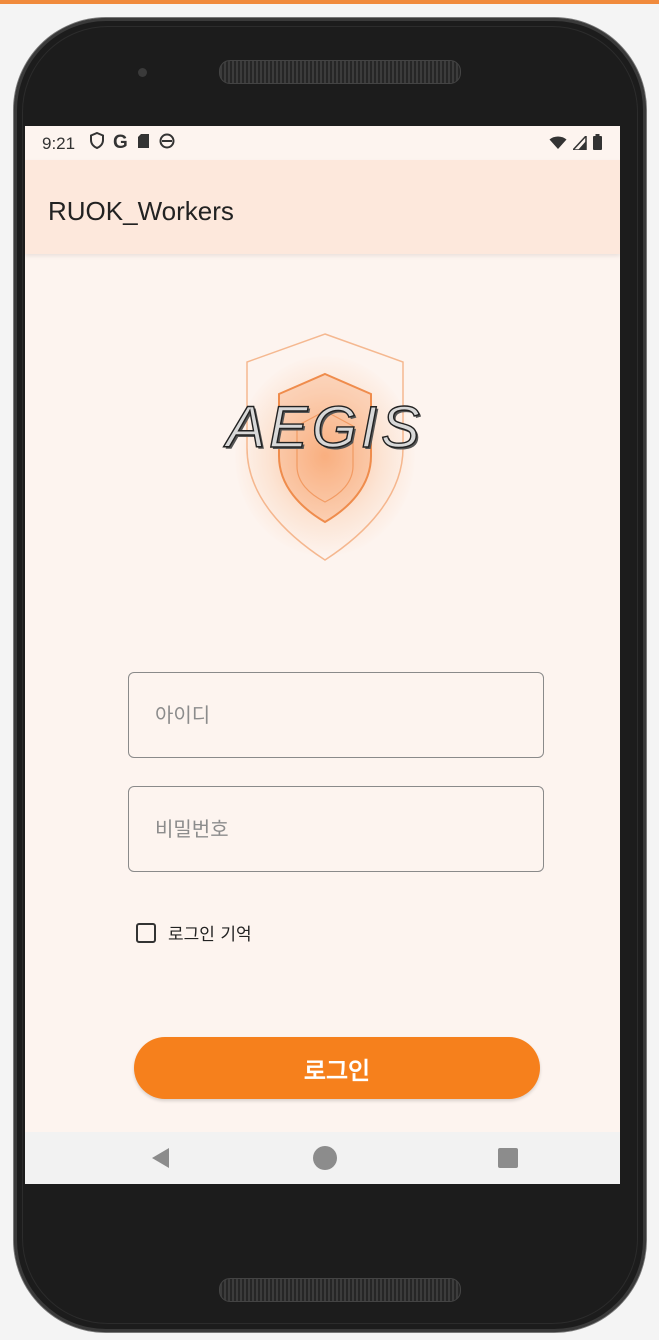 Image resolution: width=659 pixels, height=1340 pixels. I want to click on status-system-icons, so click(575, 144).